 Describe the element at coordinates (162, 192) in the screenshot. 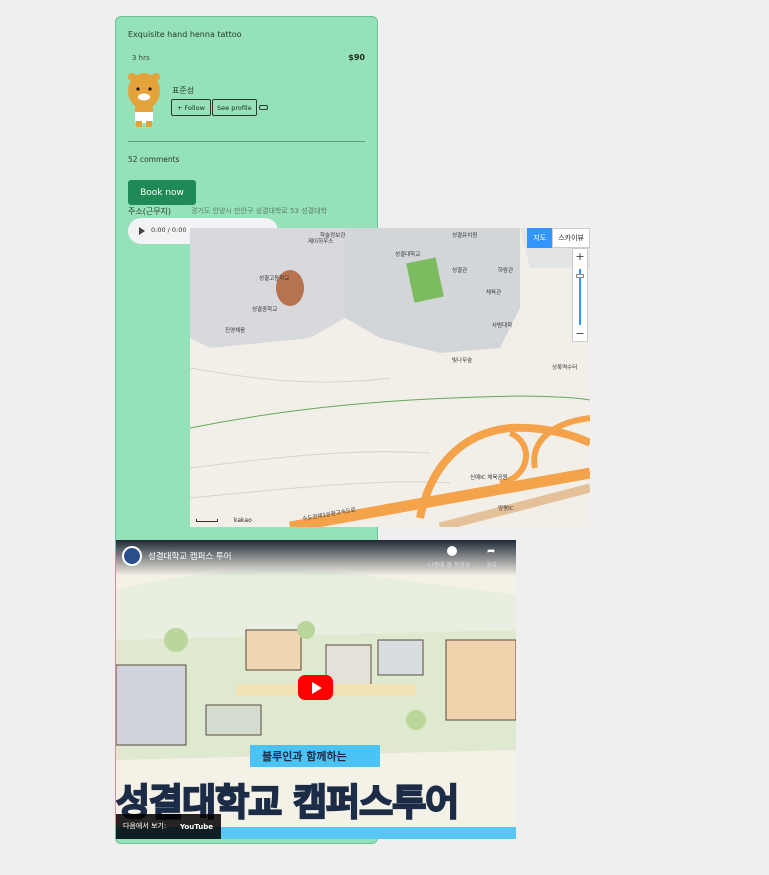

I see `book-now-button: Book now` at that location.